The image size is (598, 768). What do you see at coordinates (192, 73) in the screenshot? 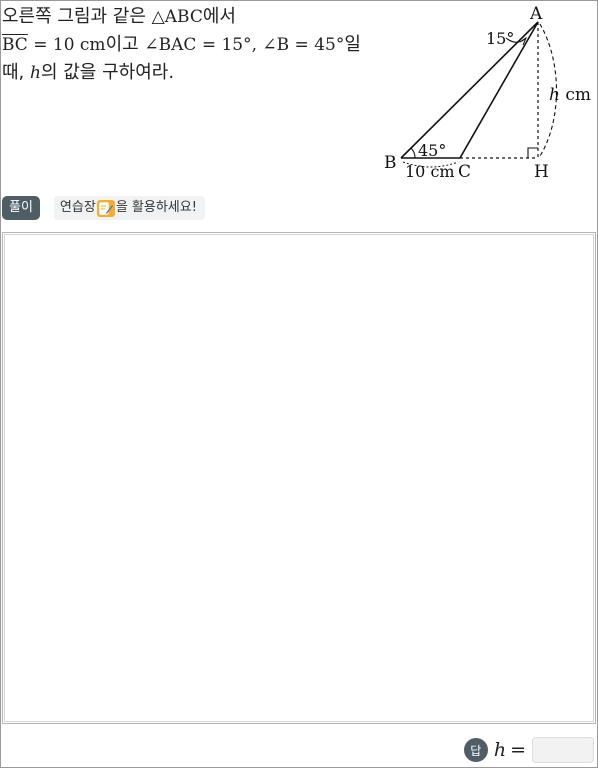
I see `problem-line-3: 때, h의 값을 구하여라.` at bounding box center [192, 73].